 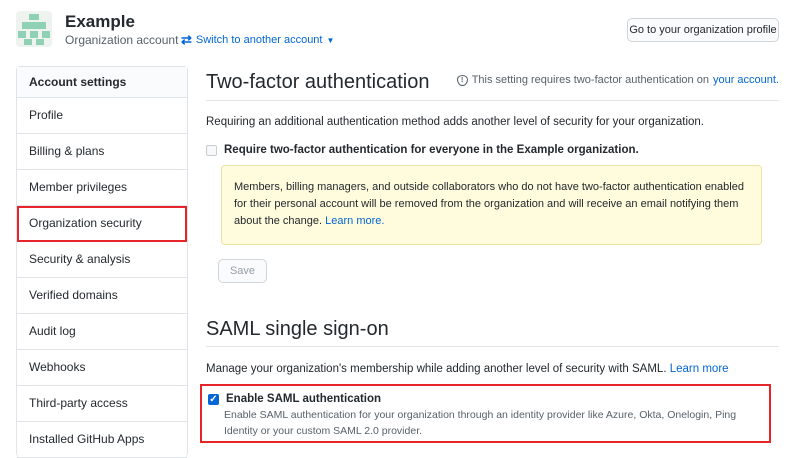 I want to click on sidebar-item-third-party-access: Third-party access, so click(x=102, y=404).